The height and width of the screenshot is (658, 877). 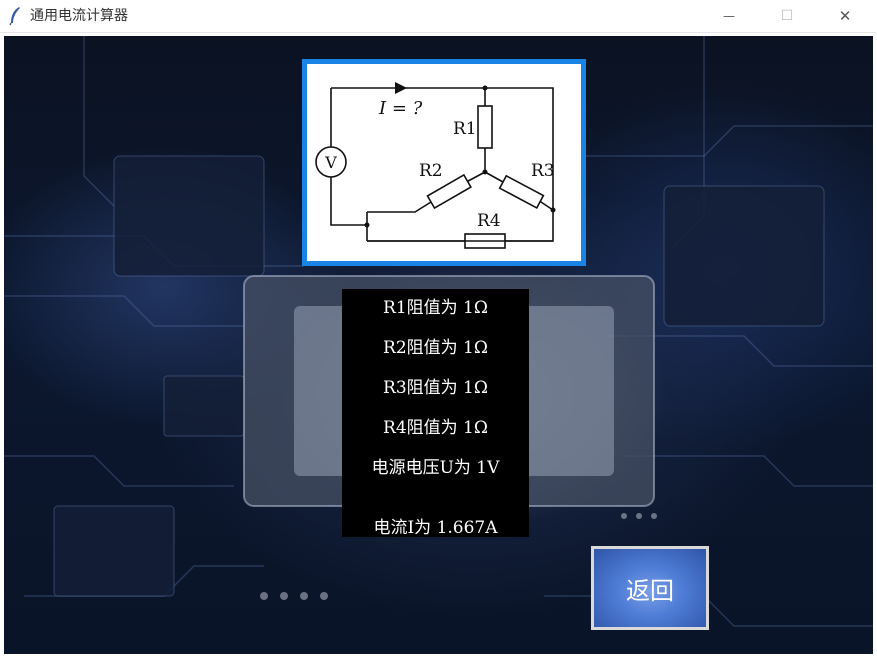 I want to click on close-button: ✕, so click(x=845, y=16).